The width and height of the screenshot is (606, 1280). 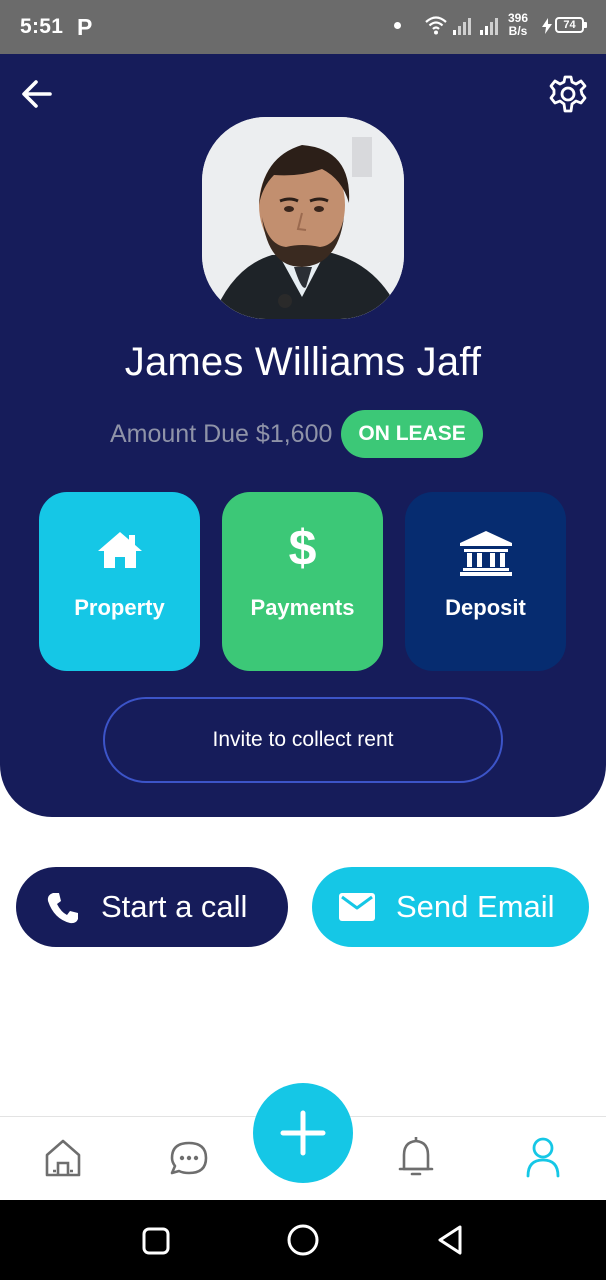 I want to click on signal-icon-sim2, so click(x=489, y=26).